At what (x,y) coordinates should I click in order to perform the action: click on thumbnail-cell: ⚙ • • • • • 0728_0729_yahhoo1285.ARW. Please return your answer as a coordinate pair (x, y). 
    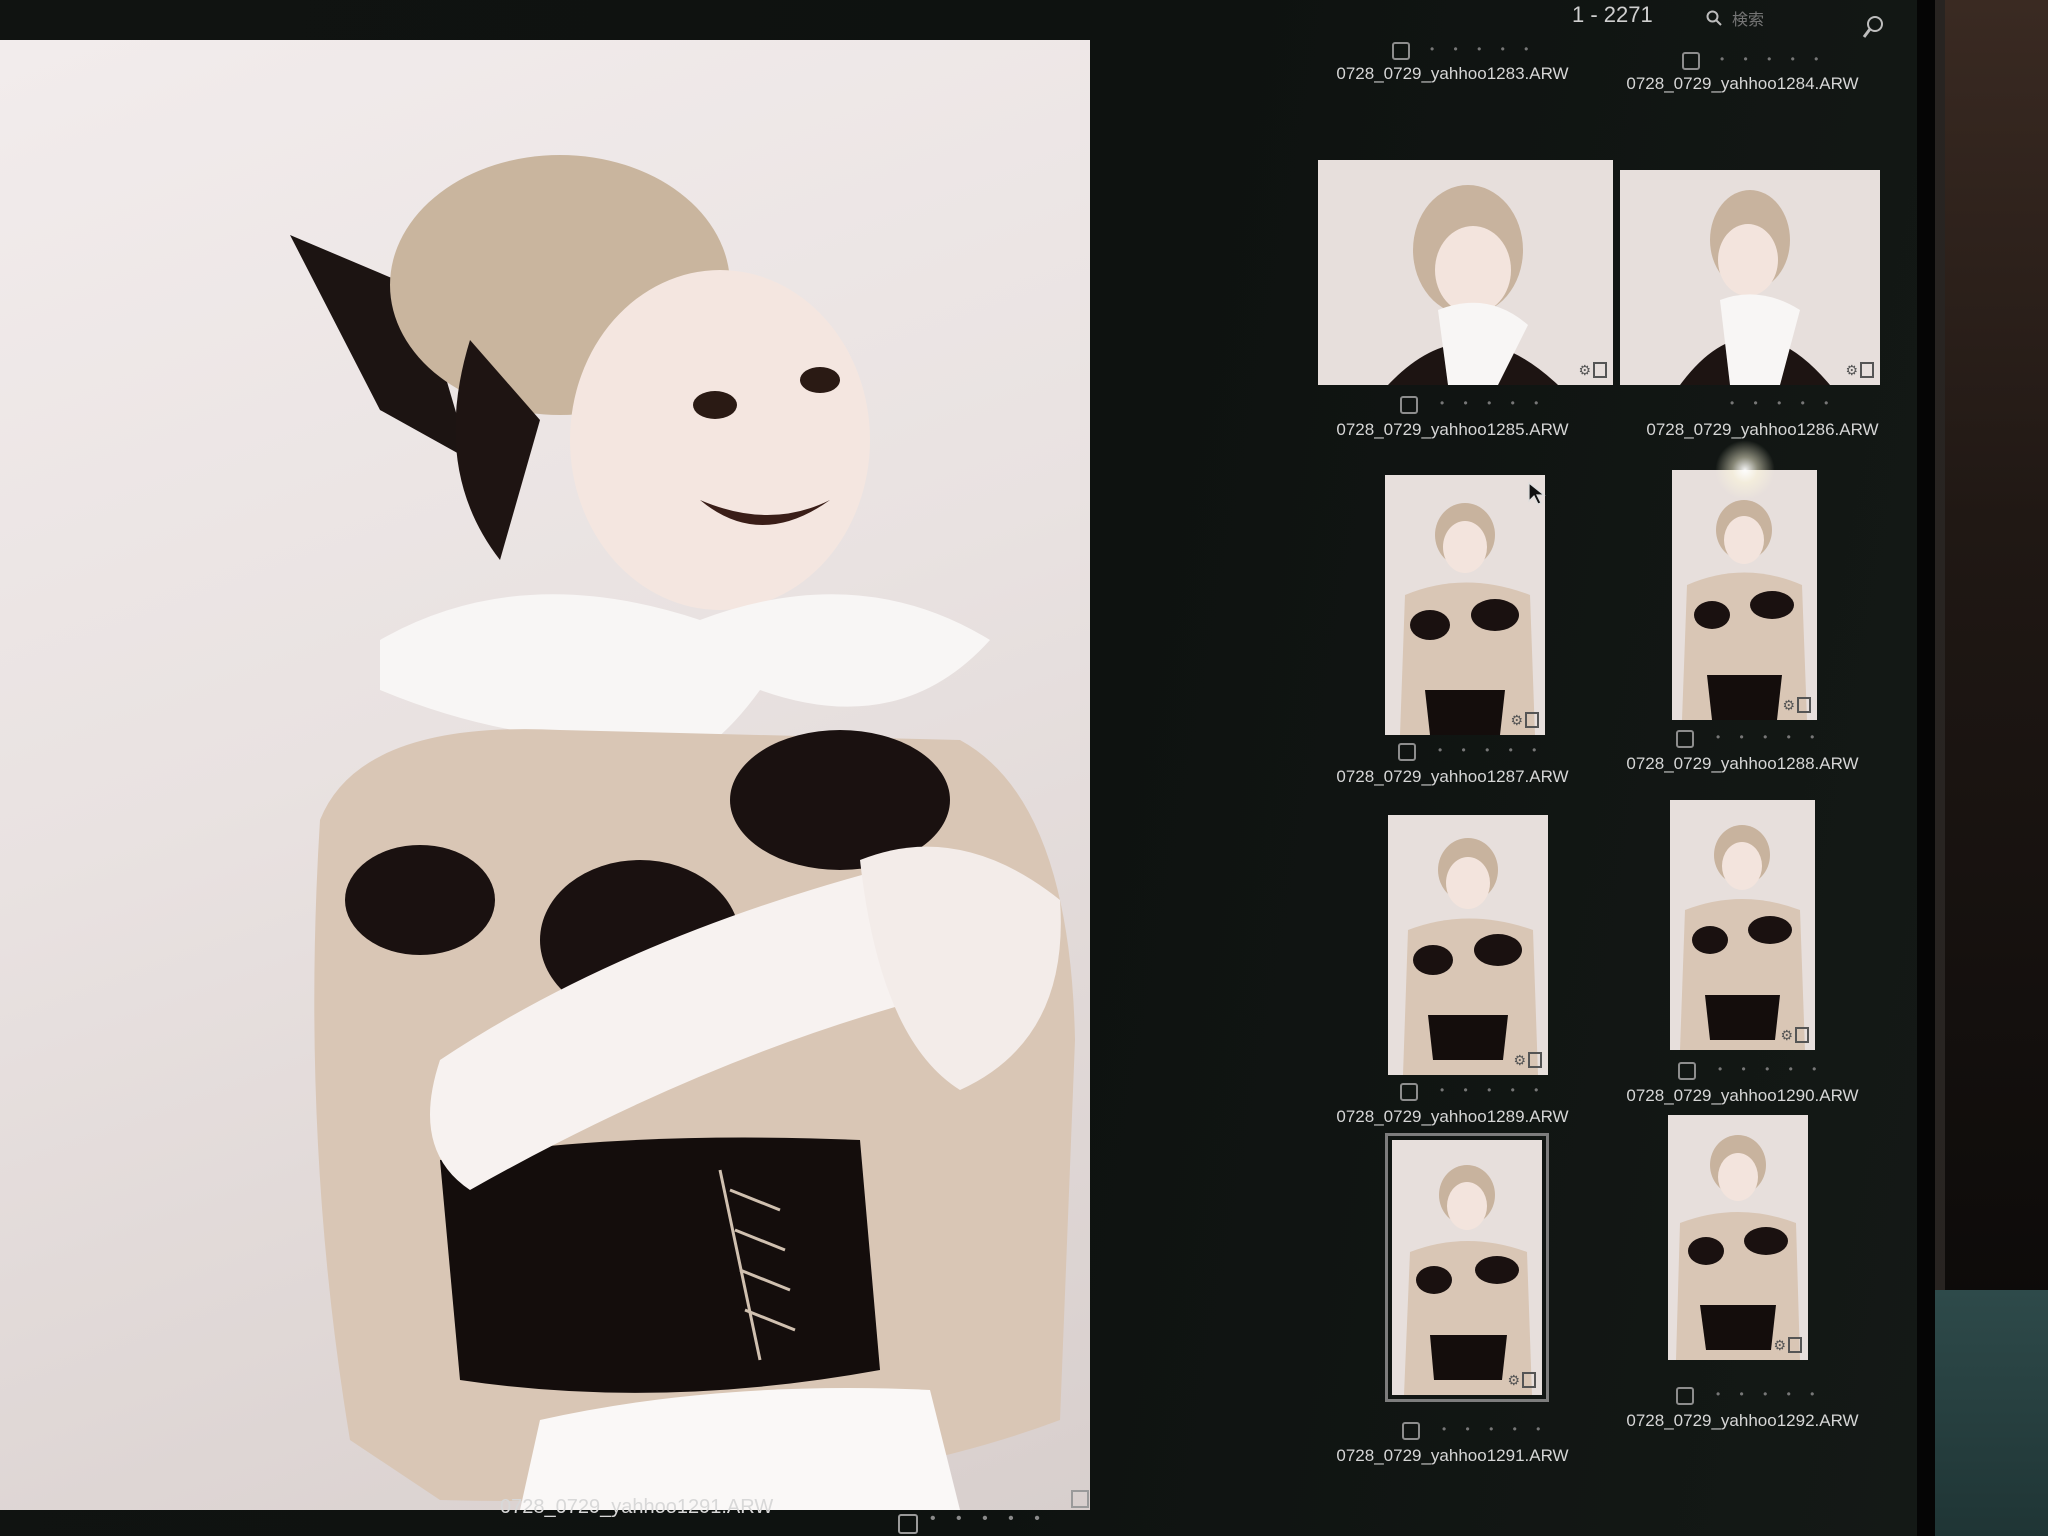
    Looking at the image, I should click on (1461, 325).